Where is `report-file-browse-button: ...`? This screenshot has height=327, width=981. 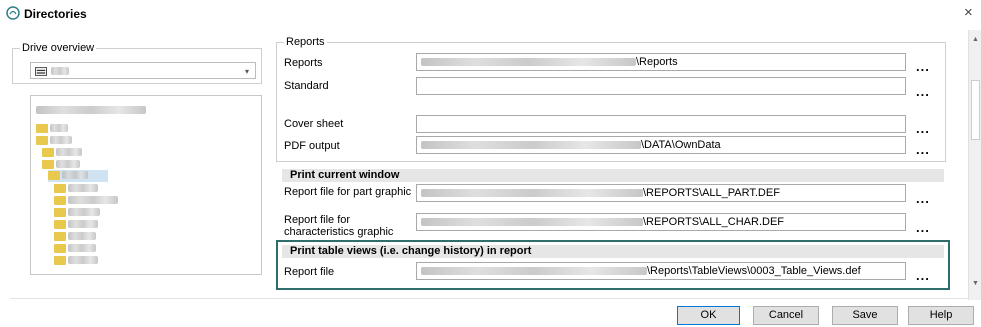
report-file-browse-button: ... is located at coordinates (923, 275).